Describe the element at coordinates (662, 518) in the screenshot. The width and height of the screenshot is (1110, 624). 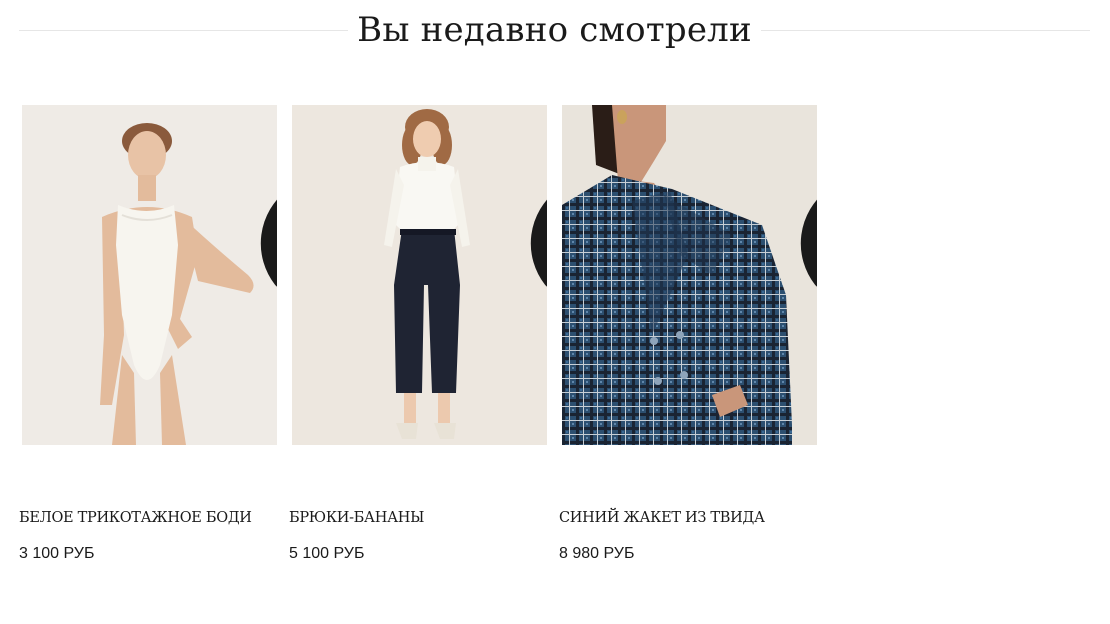
I see `product-name: Синий жакет из твида` at that location.